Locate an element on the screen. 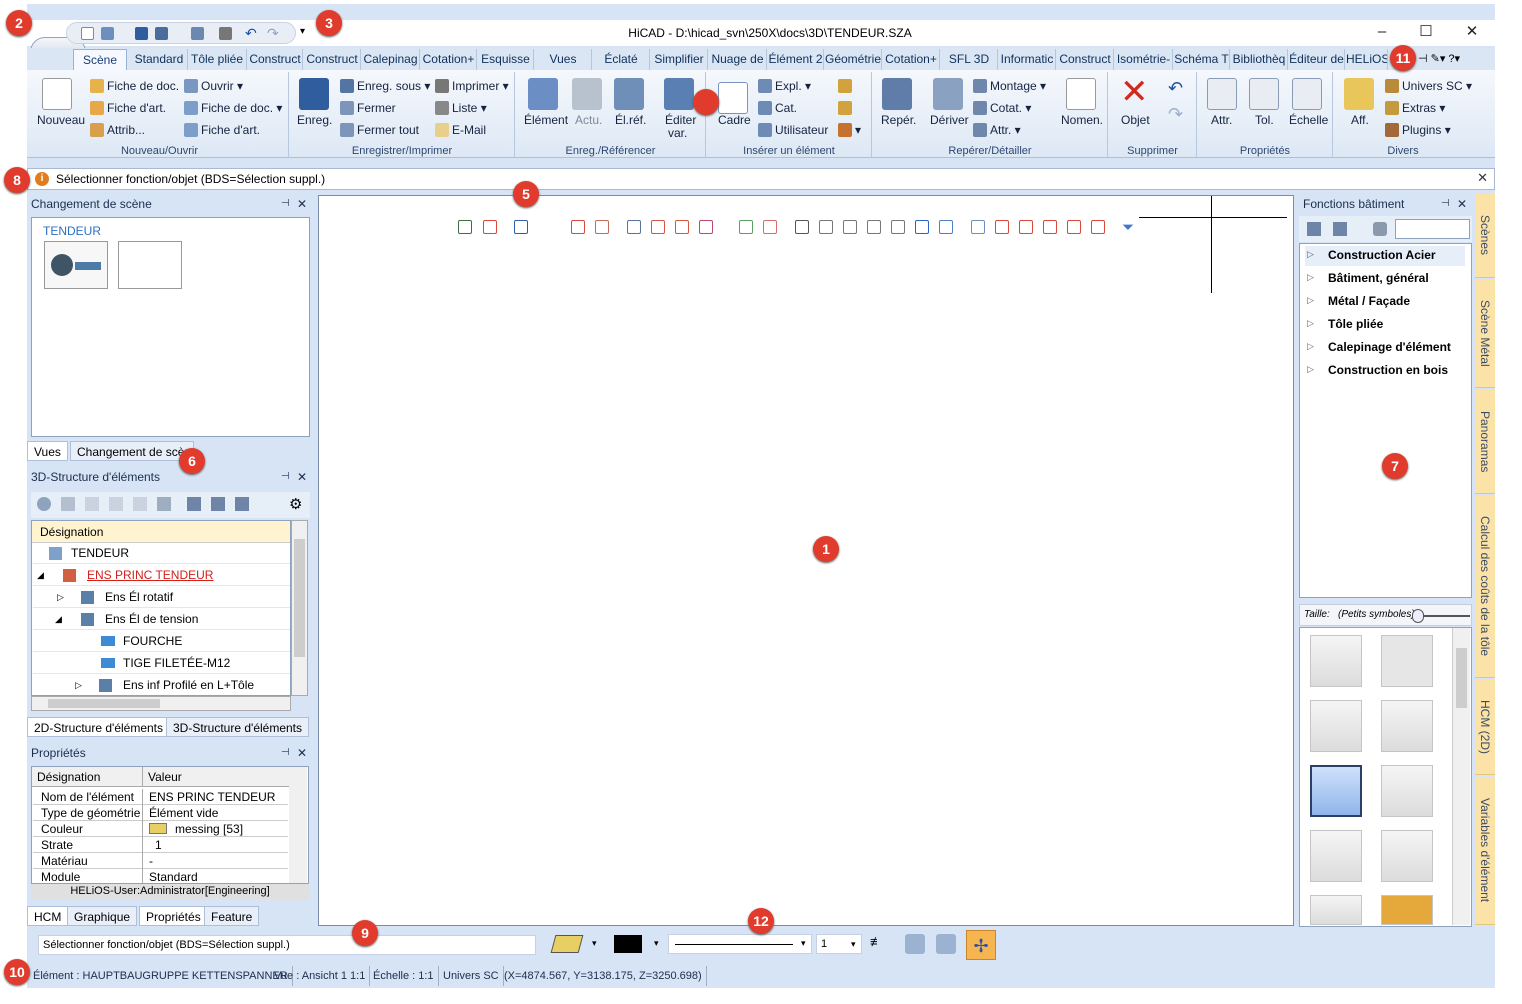 The image size is (1522, 1004). tab-3: Construct is located at coordinates (275, 59).